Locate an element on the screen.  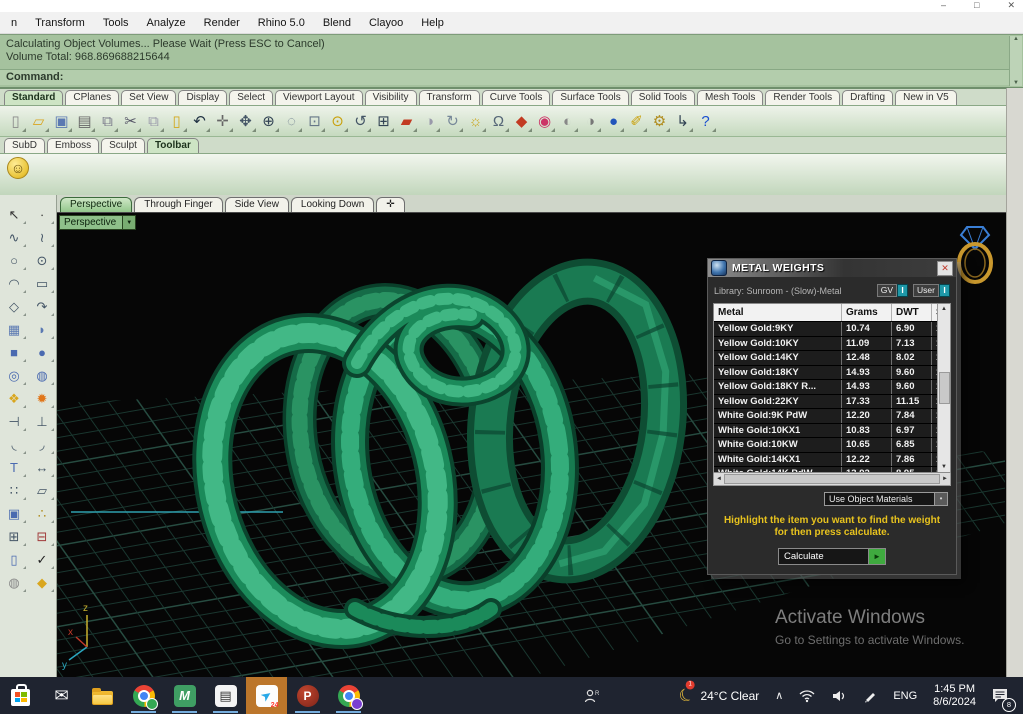
metal-row: Yellow Gold:18KY 14.93 9.60 15.41 is located at coordinates (832, 371).